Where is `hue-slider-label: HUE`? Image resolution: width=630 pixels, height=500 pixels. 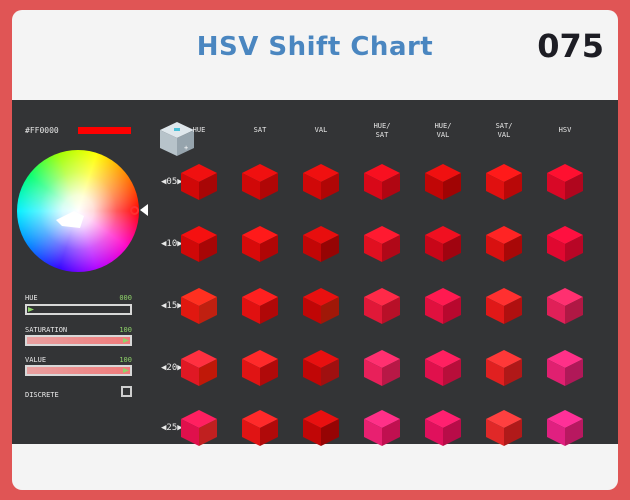 hue-slider-label: HUE is located at coordinates (31, 298).